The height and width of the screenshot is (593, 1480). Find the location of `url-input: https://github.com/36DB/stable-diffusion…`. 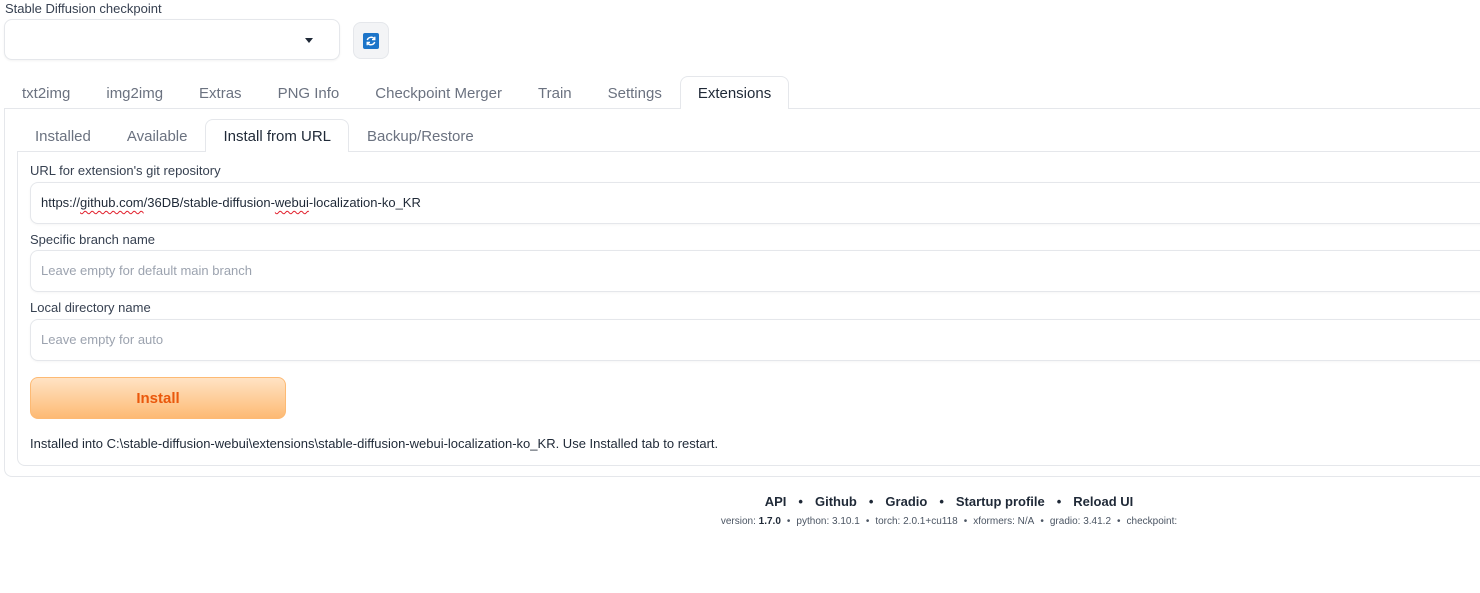

url-input: https://github.com/36DB/stable-diffusion… is located at coordinates (755, 203).